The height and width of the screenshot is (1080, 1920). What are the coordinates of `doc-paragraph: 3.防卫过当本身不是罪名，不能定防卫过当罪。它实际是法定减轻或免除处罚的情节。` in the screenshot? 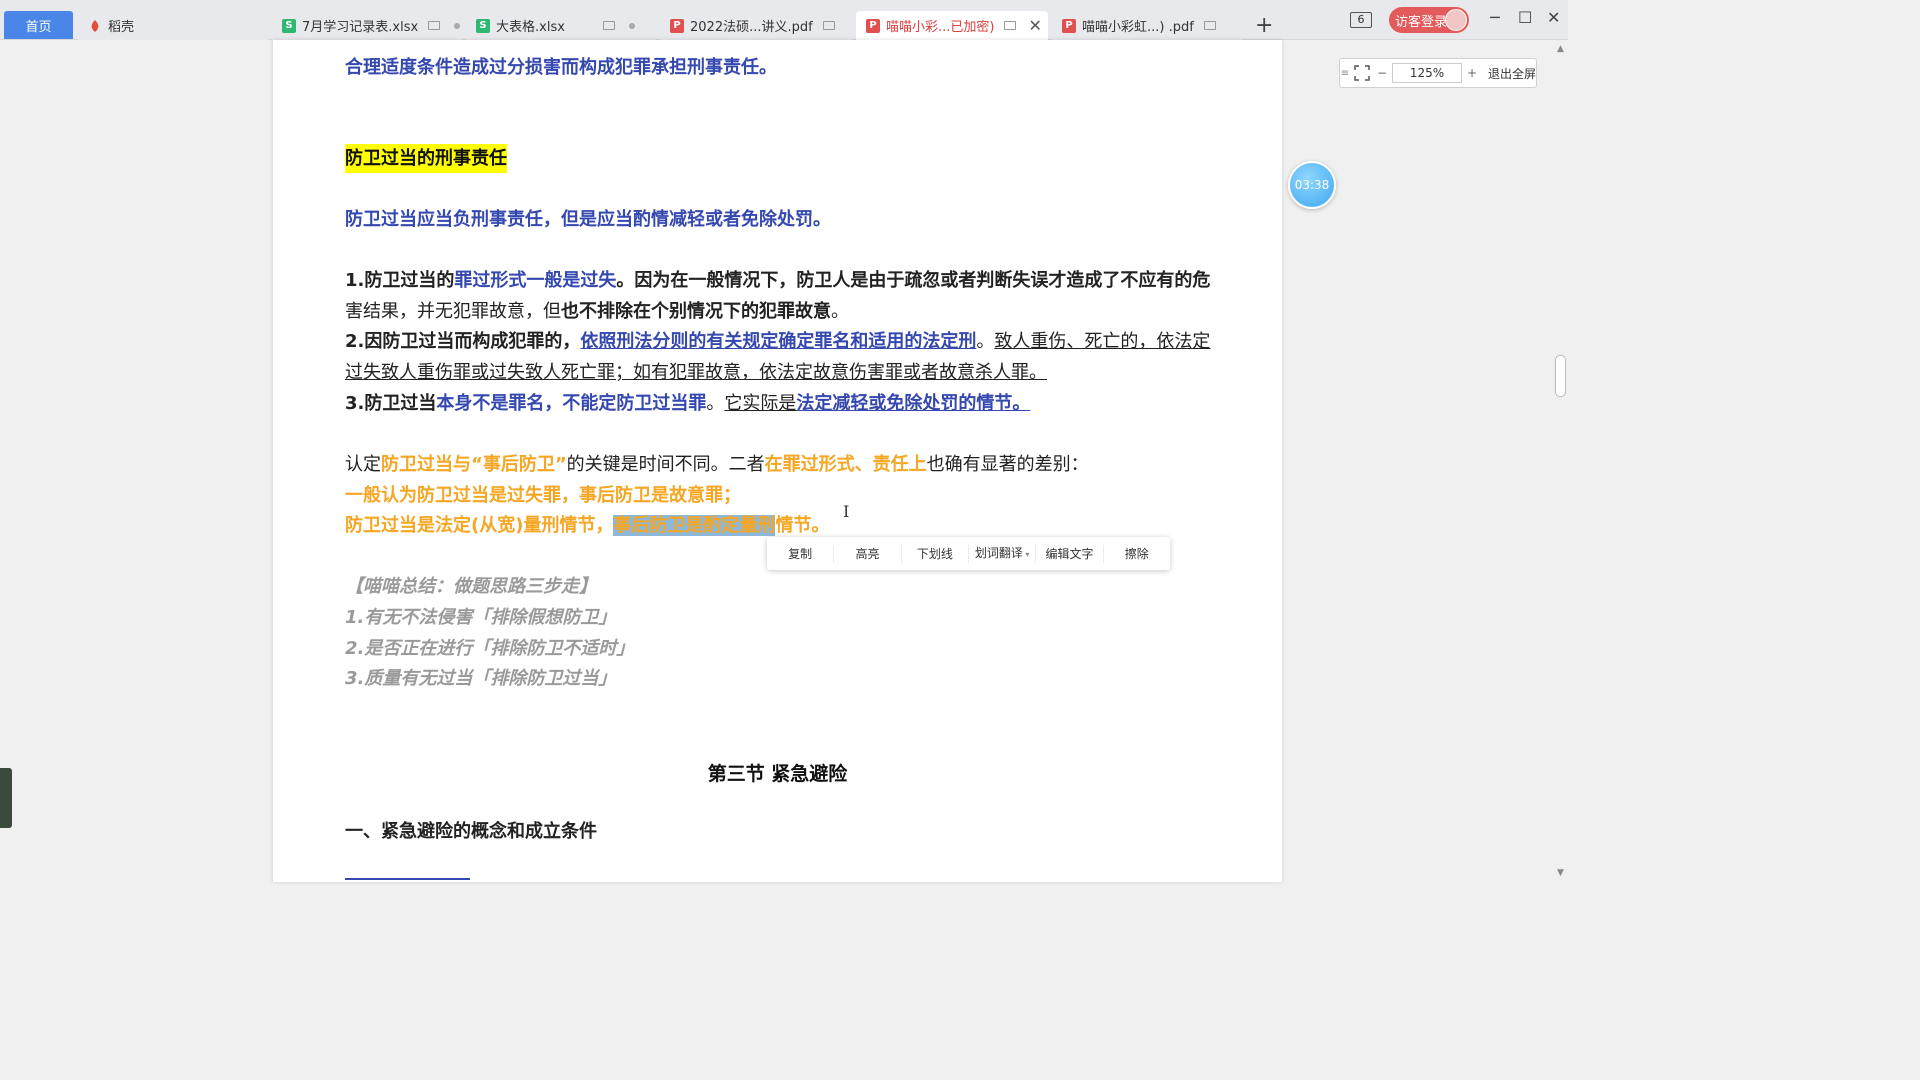 It's located at (688, 403).